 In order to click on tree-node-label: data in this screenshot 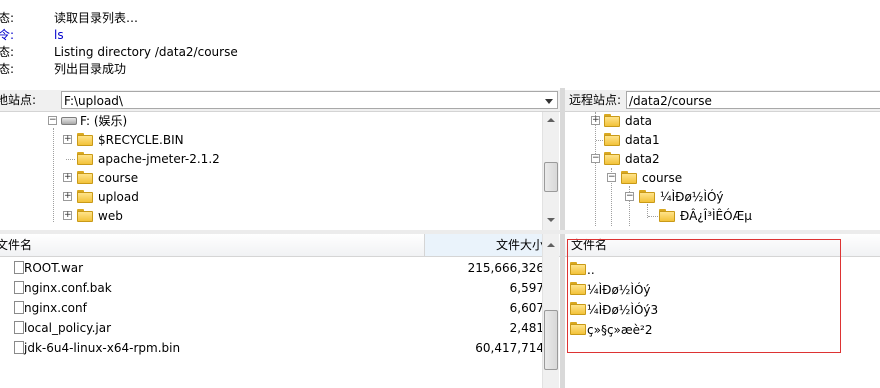, I will do `click(639, 121)`.